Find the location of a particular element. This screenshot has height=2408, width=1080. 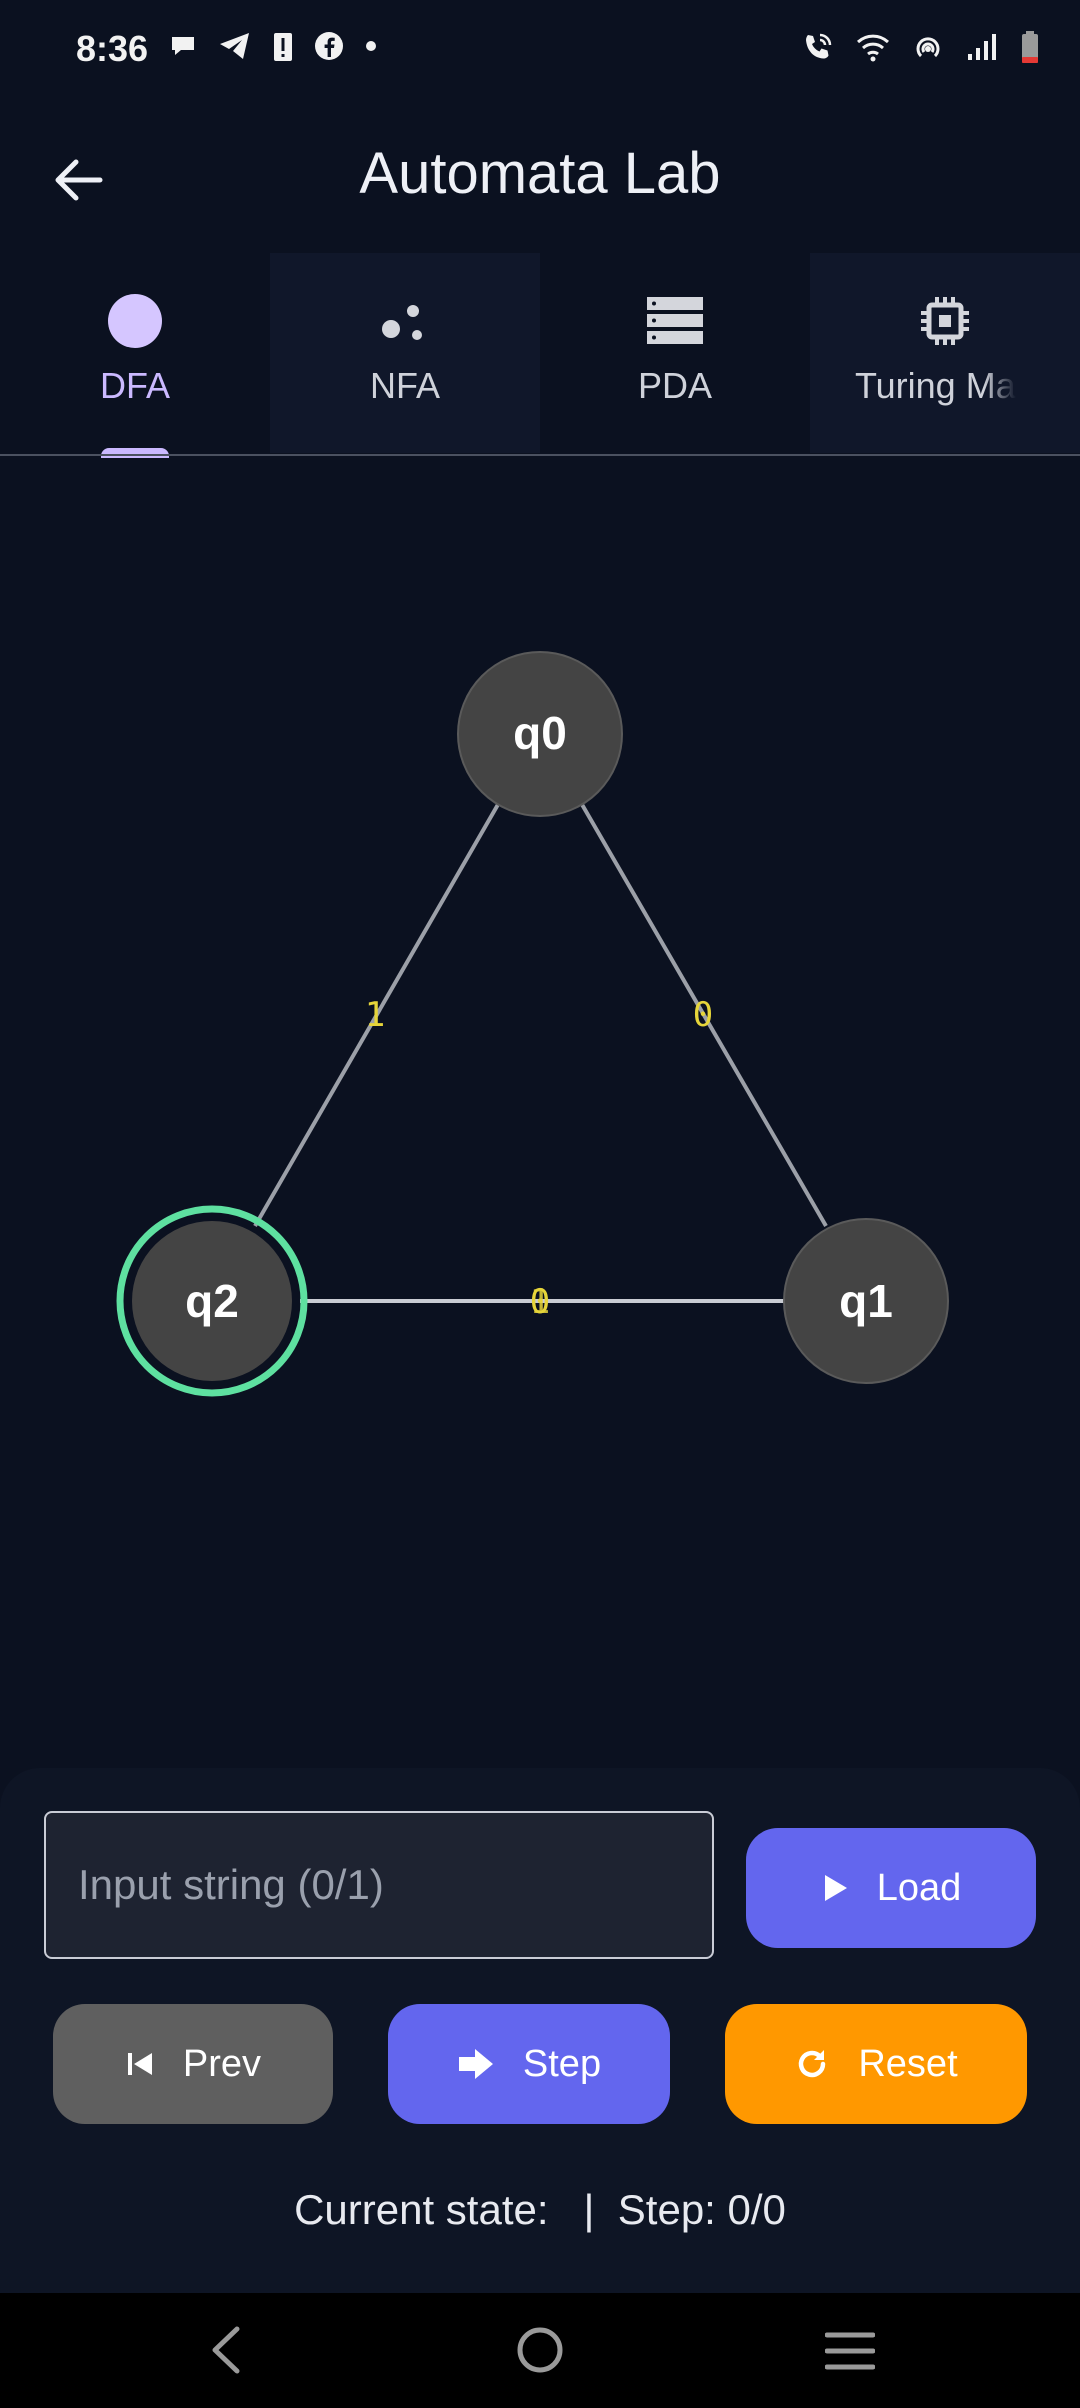

step-button: Step is located at coordinates (529, 2064).